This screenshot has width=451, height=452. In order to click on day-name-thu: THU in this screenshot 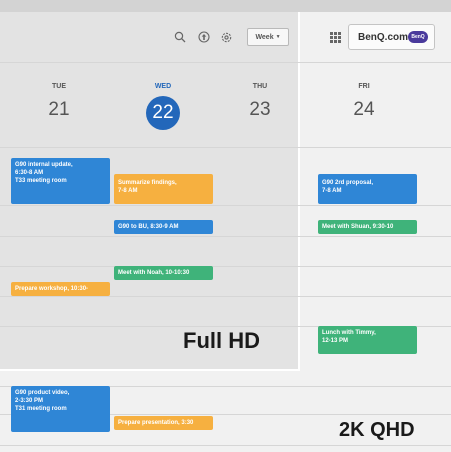, I will do `click(260, 86)`.